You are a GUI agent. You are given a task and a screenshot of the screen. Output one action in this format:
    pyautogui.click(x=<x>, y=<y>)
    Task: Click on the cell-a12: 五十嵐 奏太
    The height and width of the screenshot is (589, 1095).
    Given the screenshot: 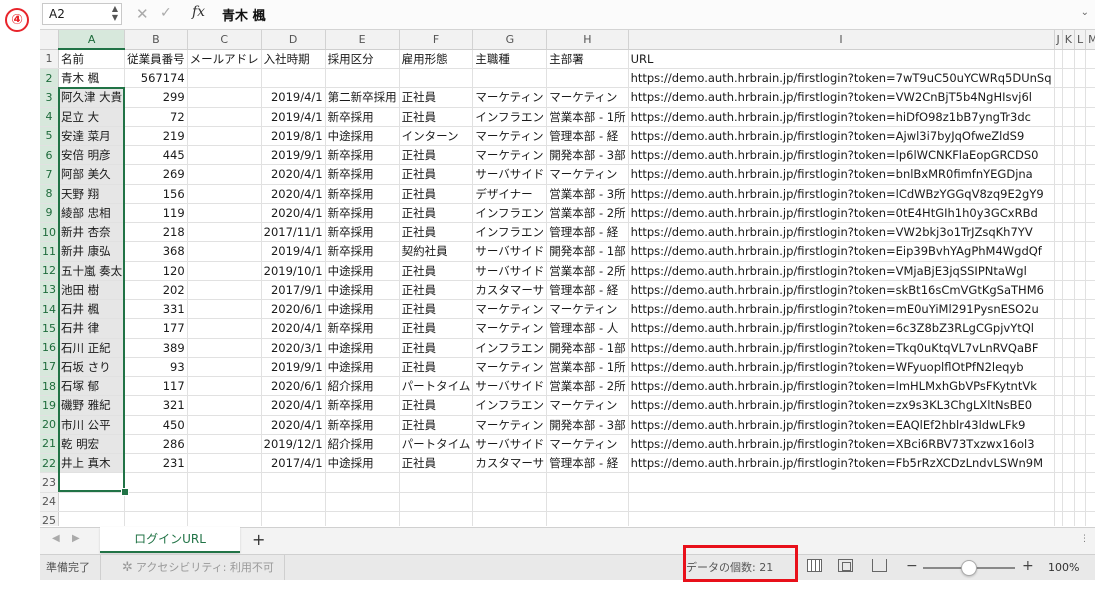 What is the action you would take?
    pyautogui.click(x=92, y=271)
    